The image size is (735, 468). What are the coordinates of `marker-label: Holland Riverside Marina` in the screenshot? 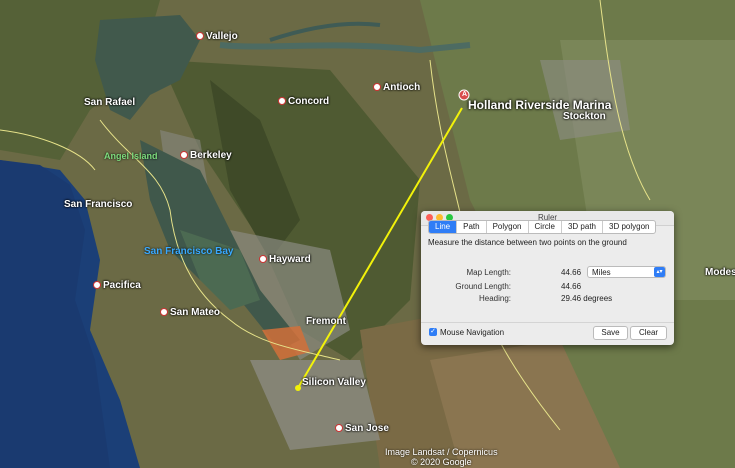 It's located at (539, 105).